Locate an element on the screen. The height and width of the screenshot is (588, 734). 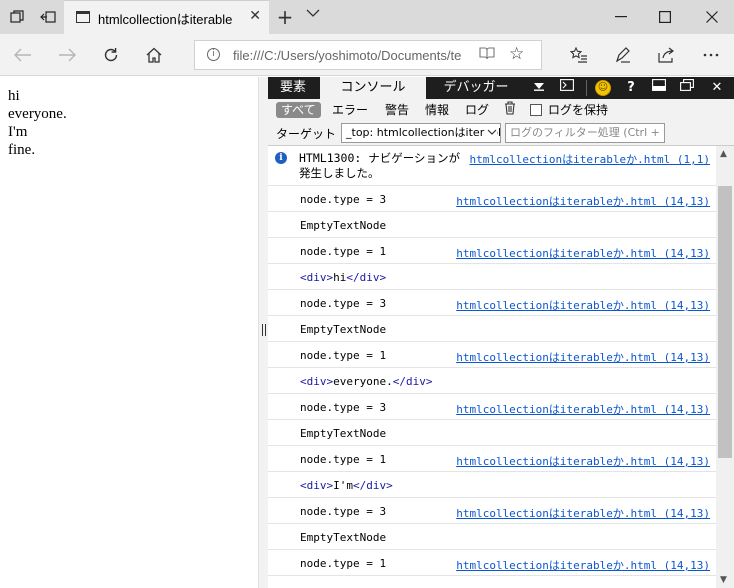
share-icon is located at coordinates (667, 55).